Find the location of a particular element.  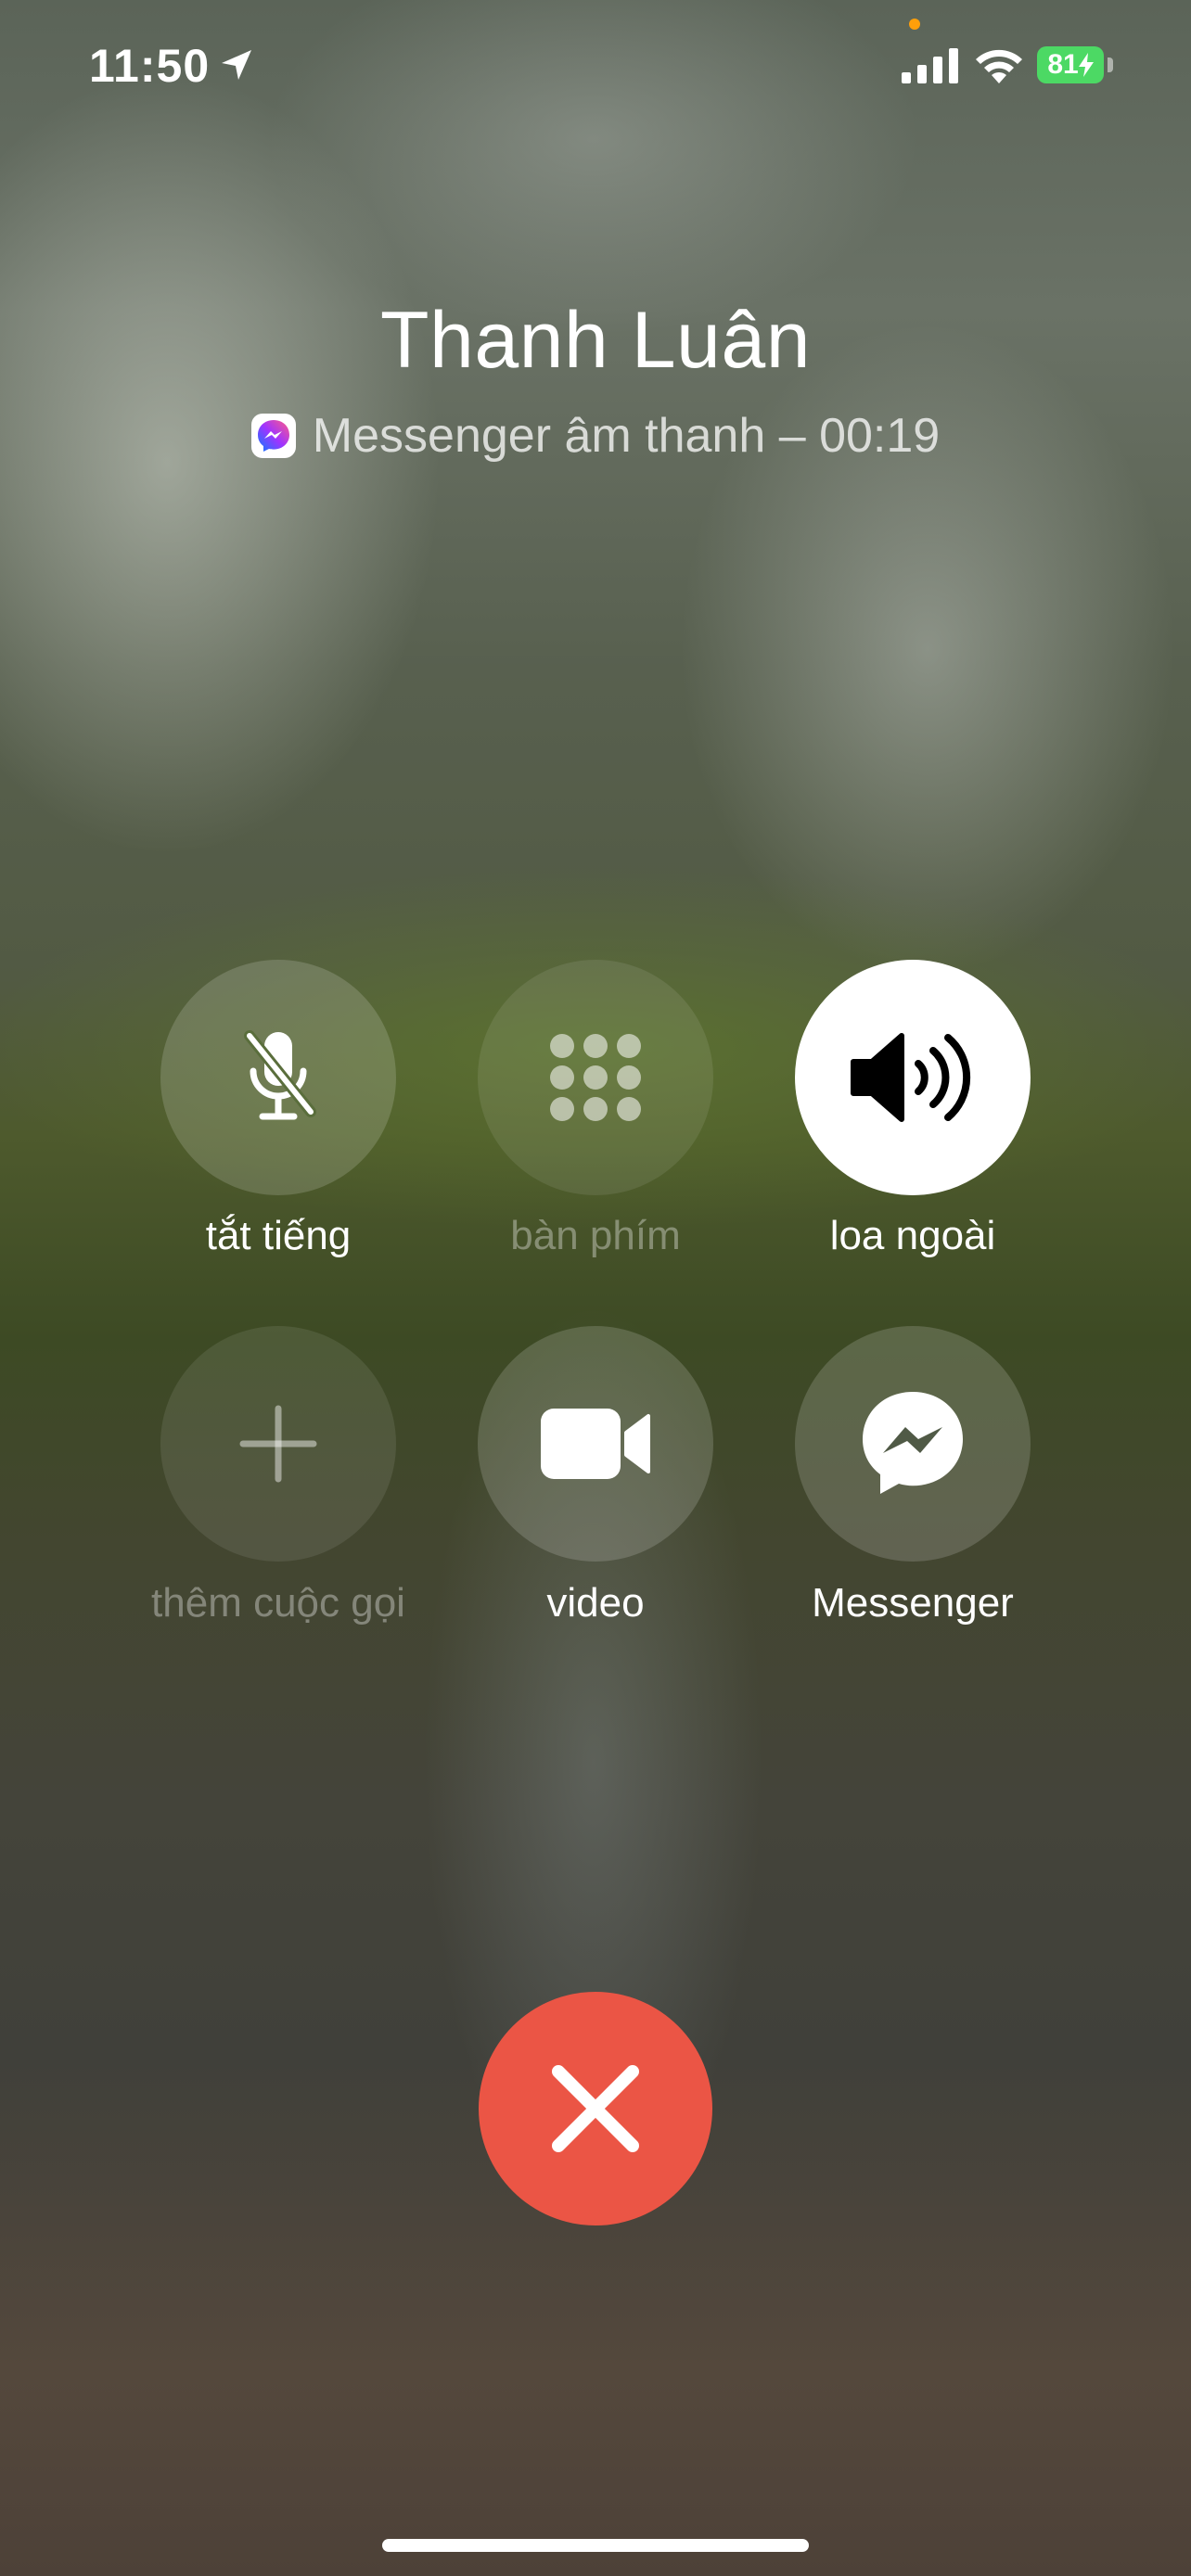

keypad-button is located at coordinates (595, 1077).